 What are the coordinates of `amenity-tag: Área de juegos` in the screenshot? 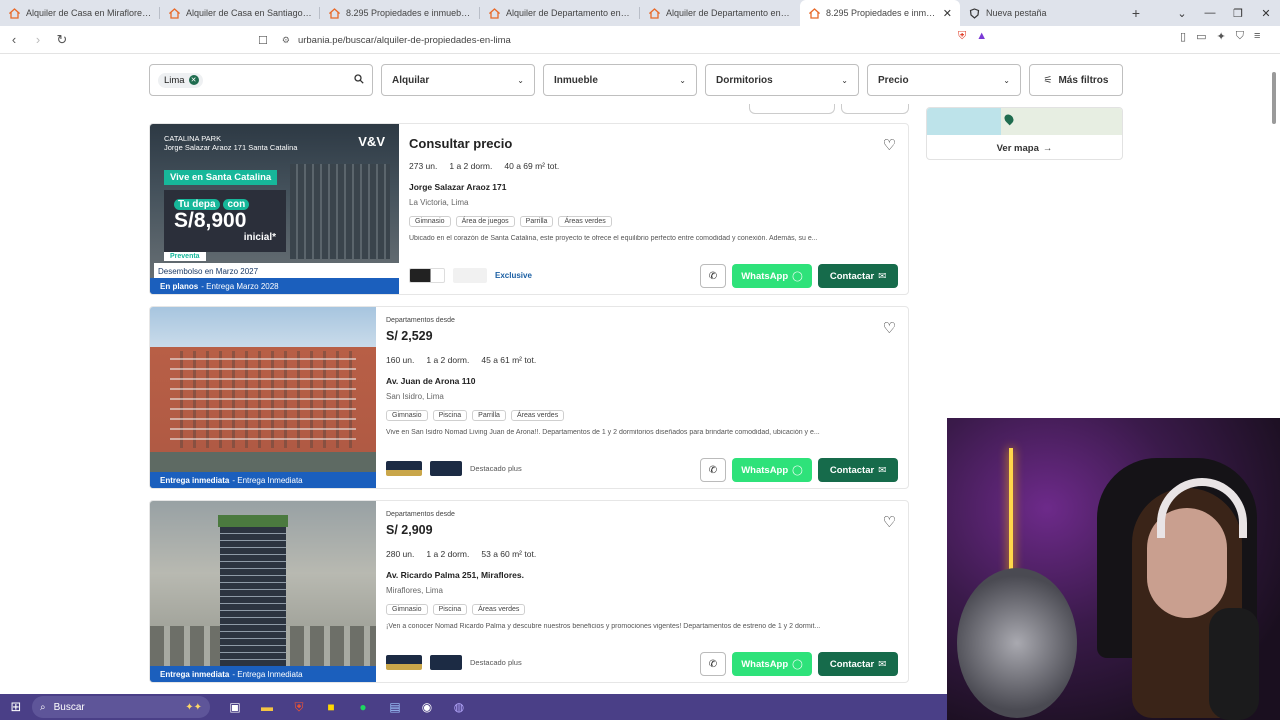 It's located at (485, 221).